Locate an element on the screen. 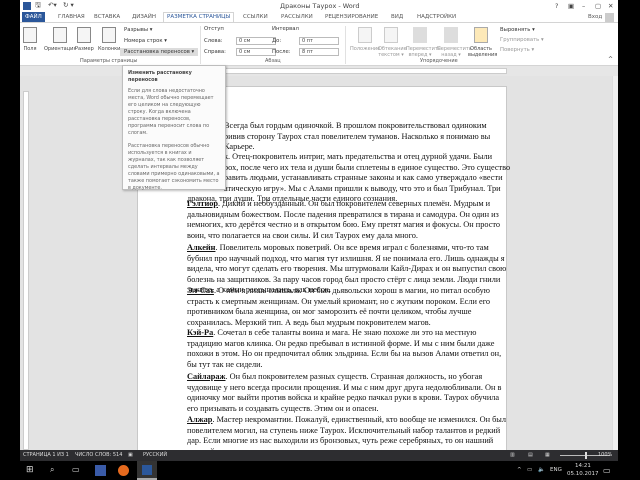 Image resolution: width=640 pixels, height=480 pixels. indent-left-input: 0 см is located at coordinates (256, 41).